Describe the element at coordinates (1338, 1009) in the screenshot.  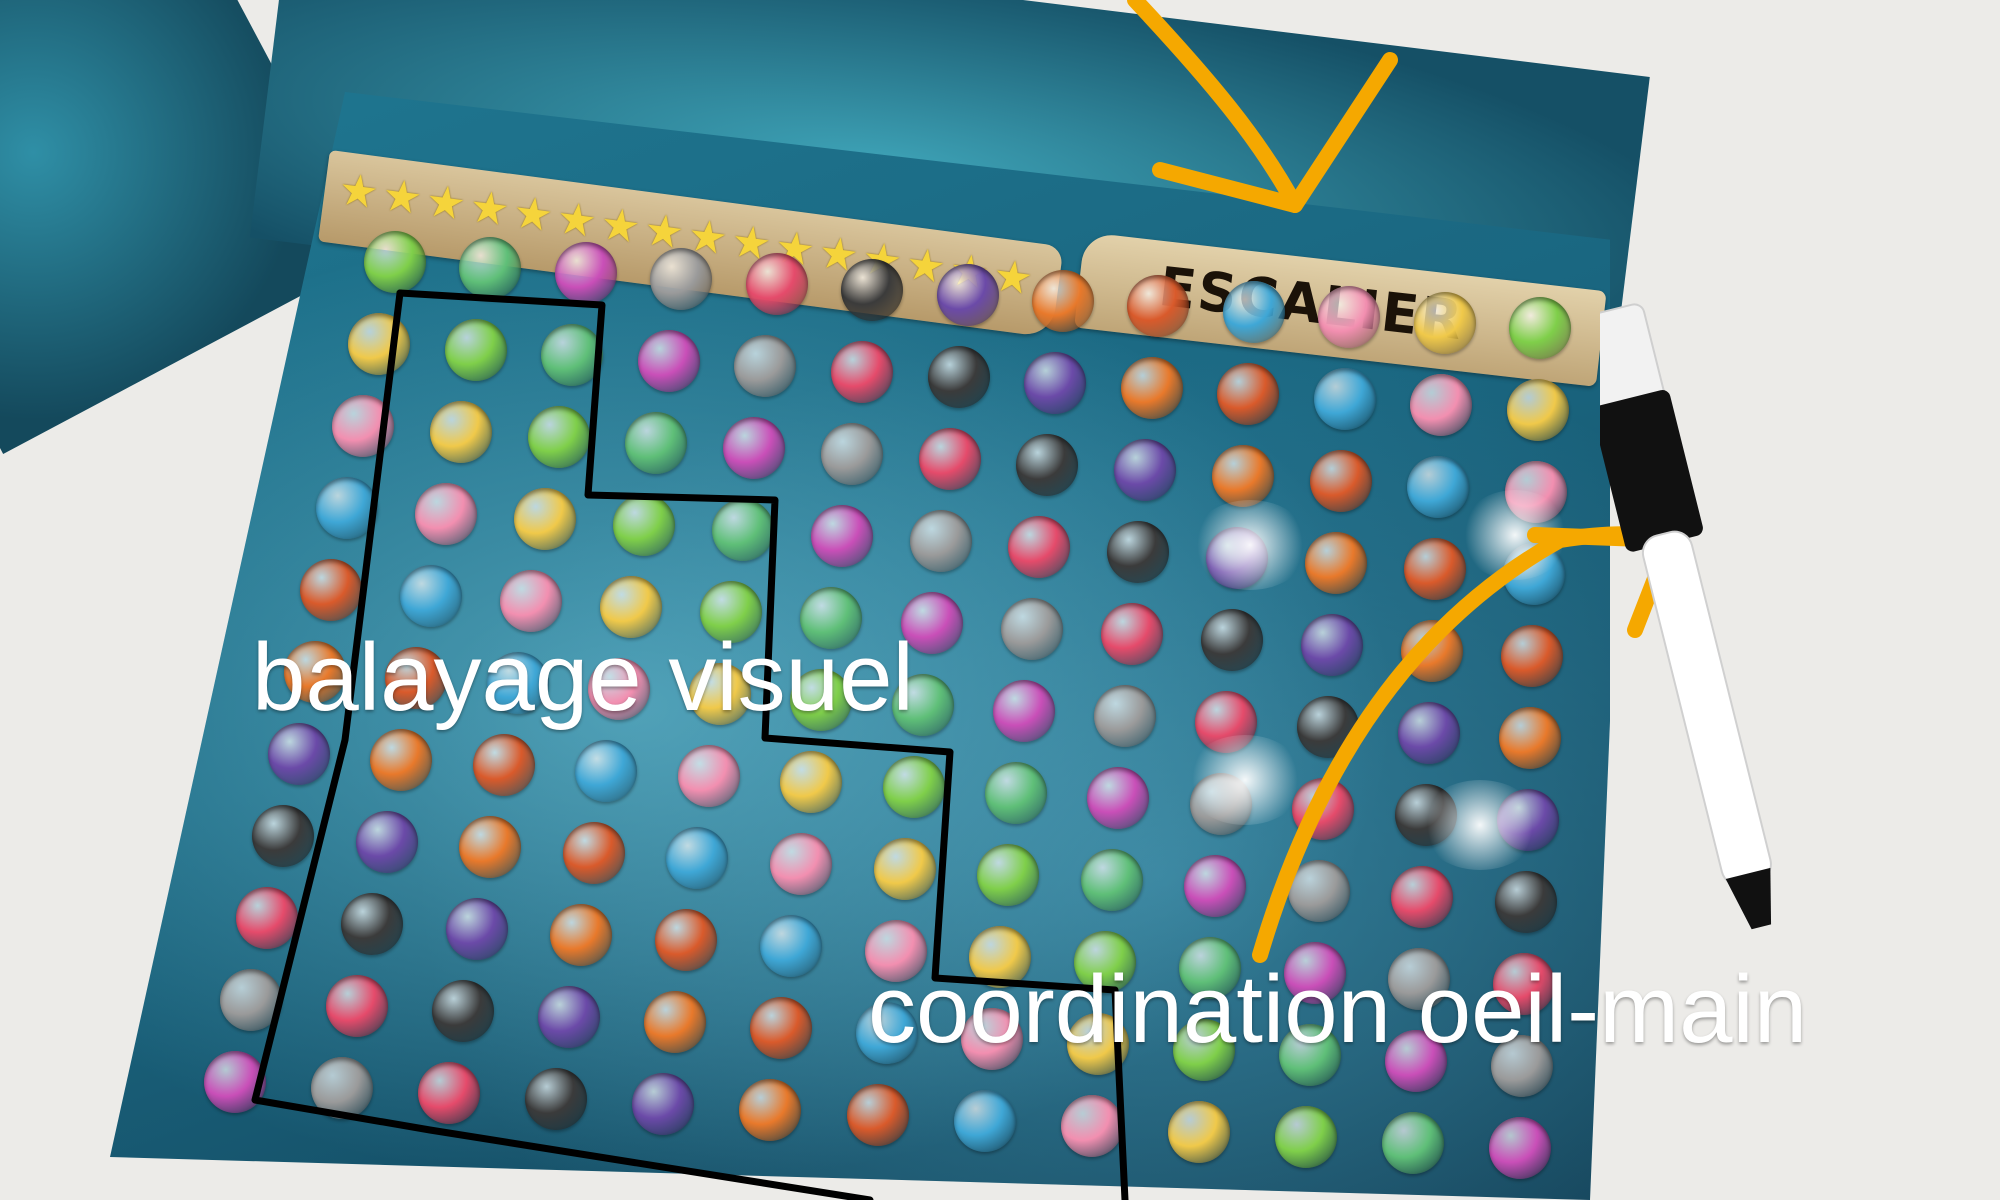
I see `caption-hand-eye-coordination: coordination oeil-main` at that location.